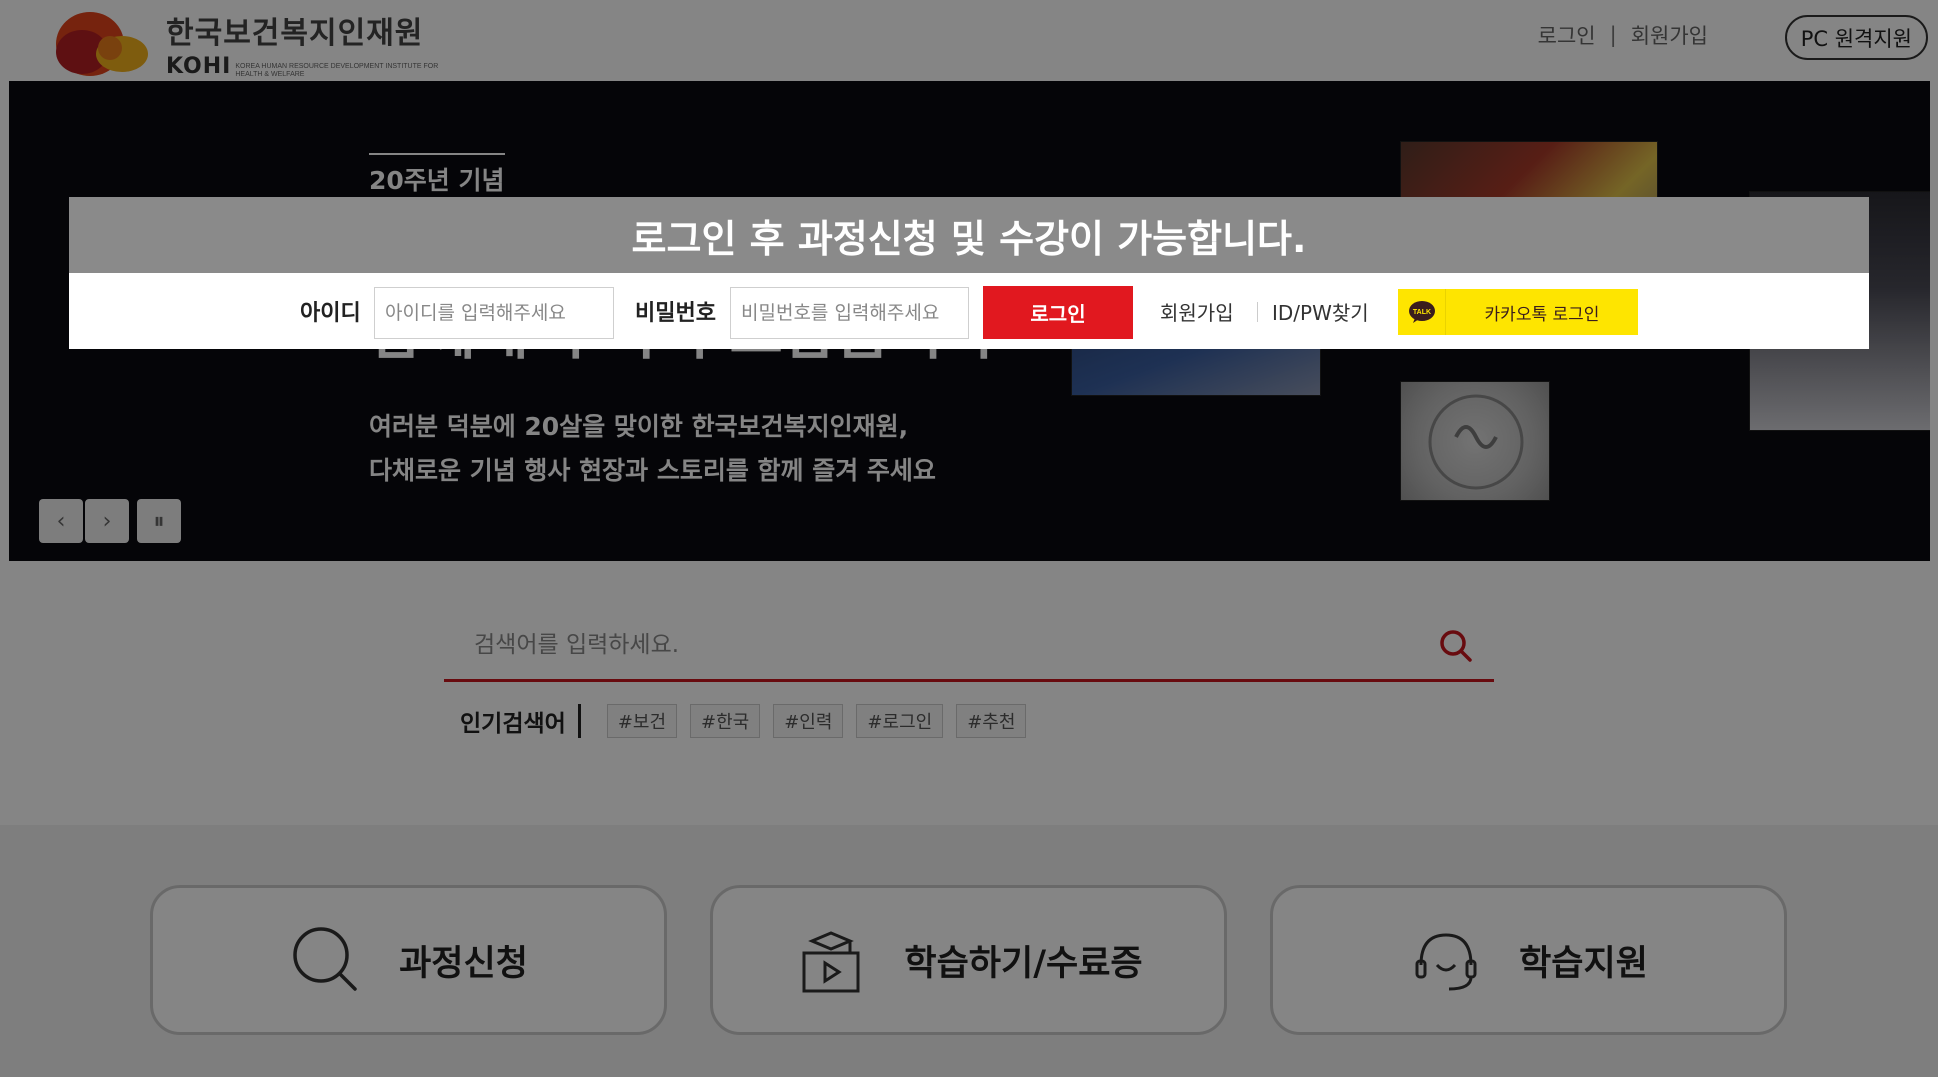  I want to click on login-prompt-bar: 로그인 후 과정신청 및 수강이 가능합니다., so click(969, 235).